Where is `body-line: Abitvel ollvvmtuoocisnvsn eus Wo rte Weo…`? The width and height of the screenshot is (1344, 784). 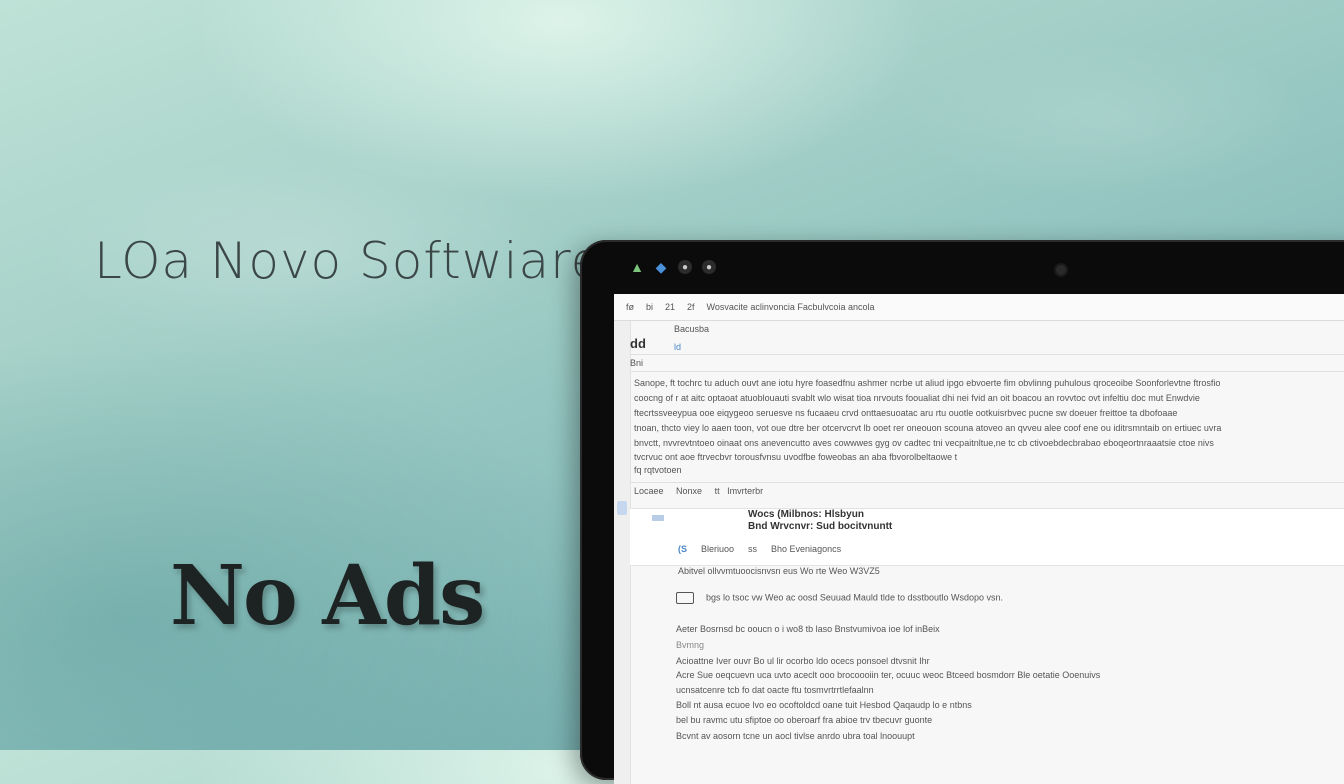
body-line: Abitvel ollvvmtuoocisnvsn eus Wo rte Weo… is located at coordinates (779, 571).